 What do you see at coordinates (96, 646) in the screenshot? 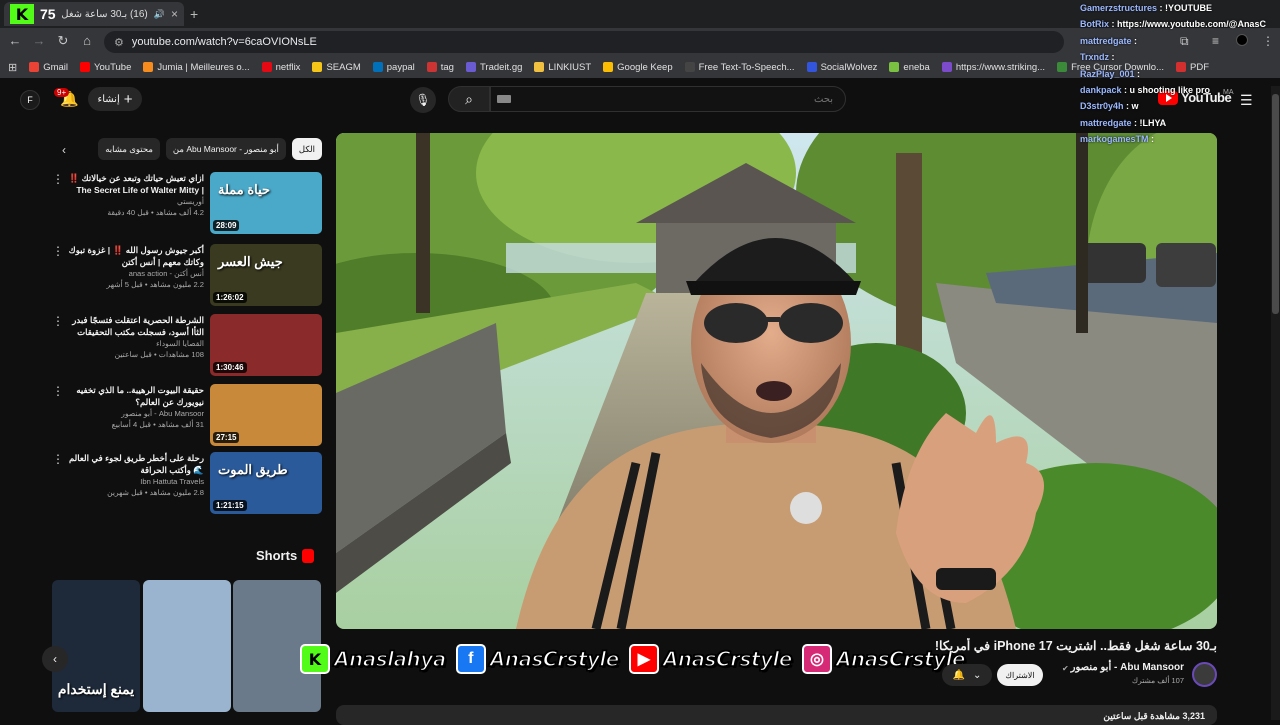
I see `short-thumbnail: يمنع إستخدام` at bounding box center [96, 646].